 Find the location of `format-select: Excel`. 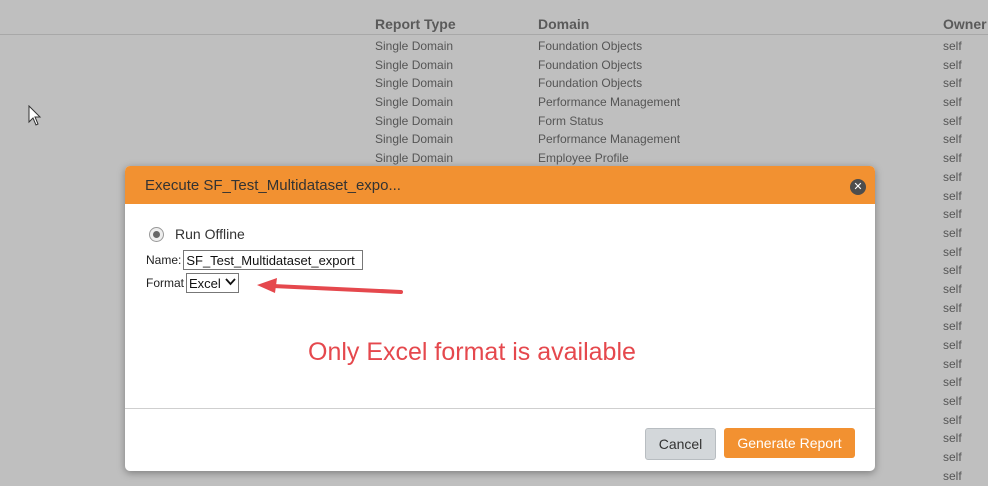

format-select: Excel is located at coordinates (212, 283).